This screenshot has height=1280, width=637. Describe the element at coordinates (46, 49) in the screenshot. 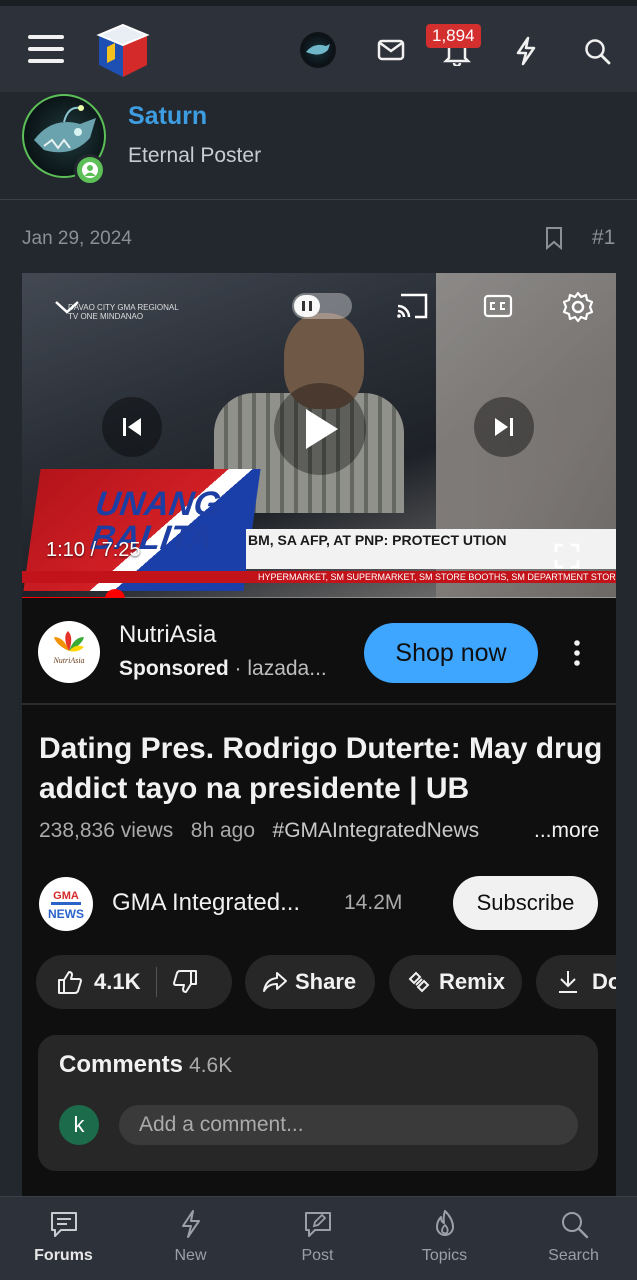

I see `menu-icon` at that location.